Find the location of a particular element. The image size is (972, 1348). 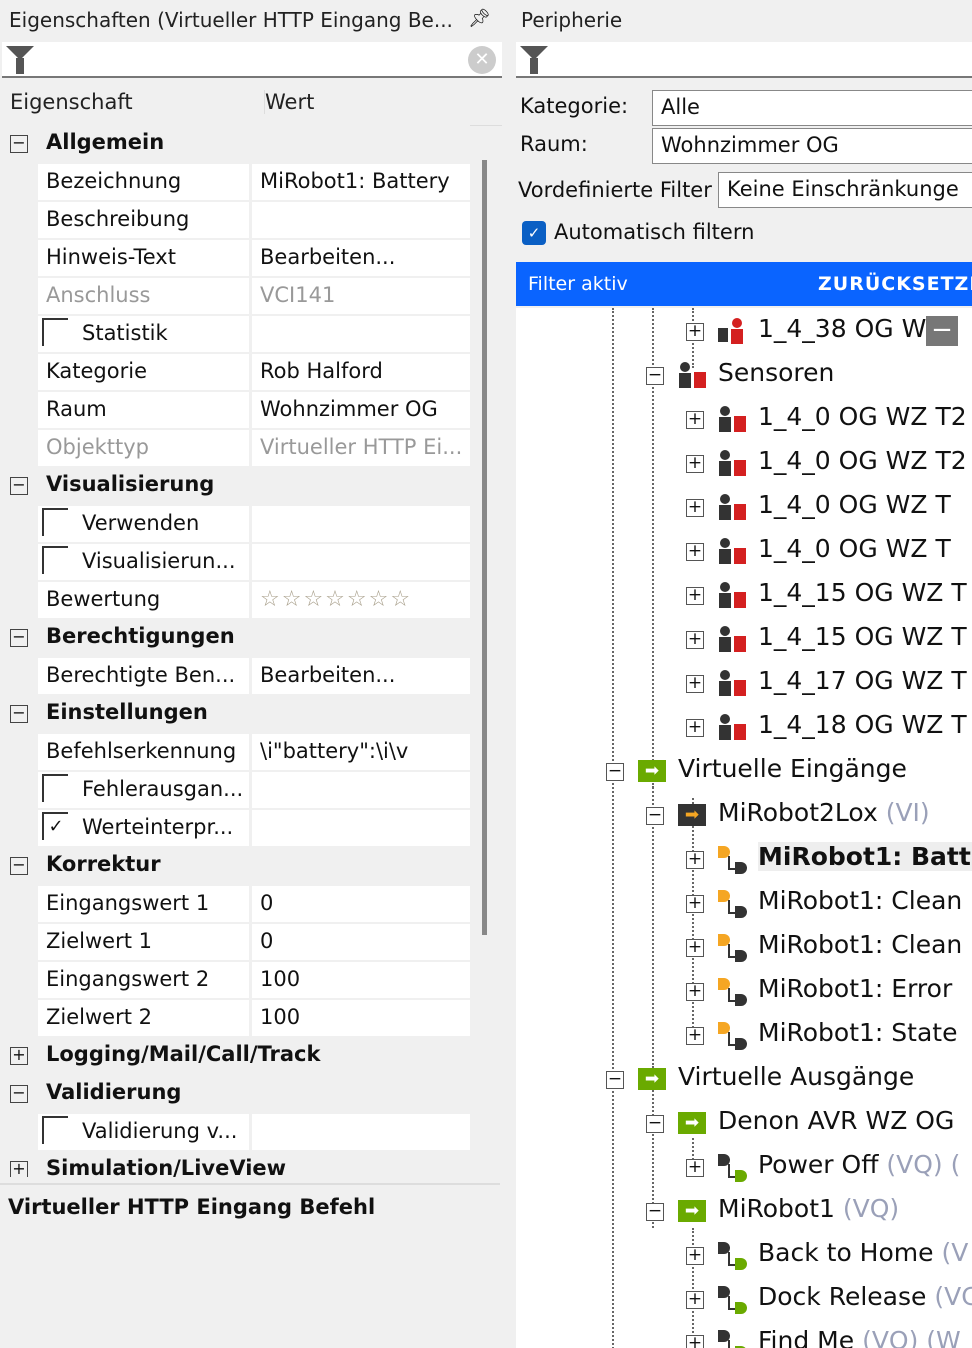

property-group: − Allgemein is located at coordinates (235, 144).